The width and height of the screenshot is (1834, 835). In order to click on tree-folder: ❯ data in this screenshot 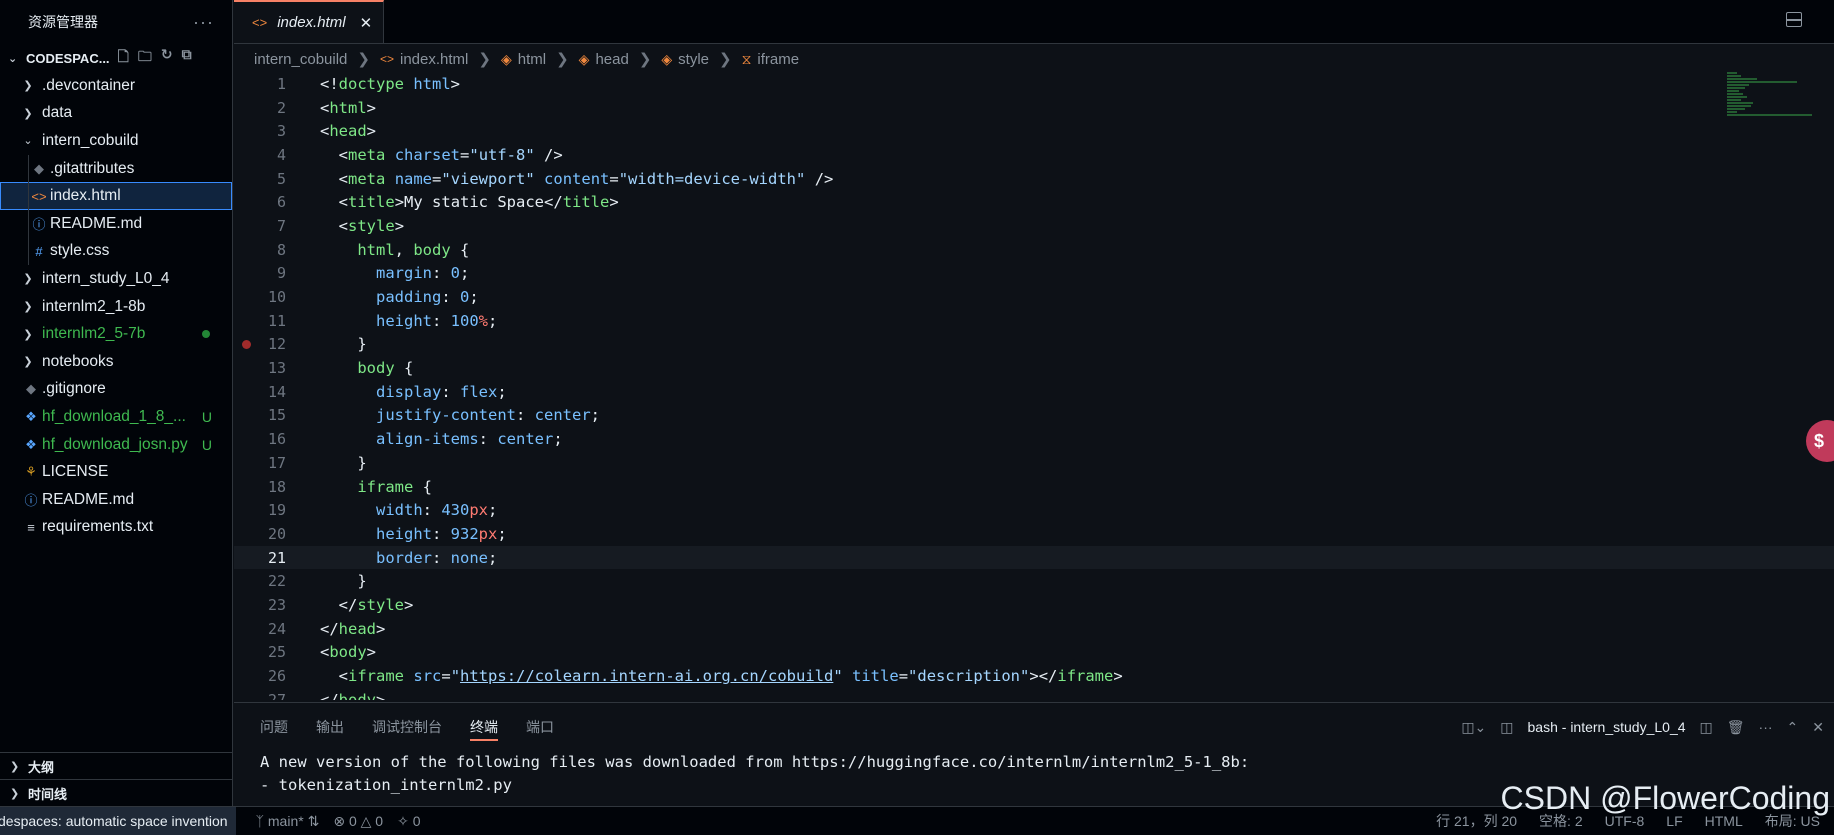, I will do `click(116, 114)`.